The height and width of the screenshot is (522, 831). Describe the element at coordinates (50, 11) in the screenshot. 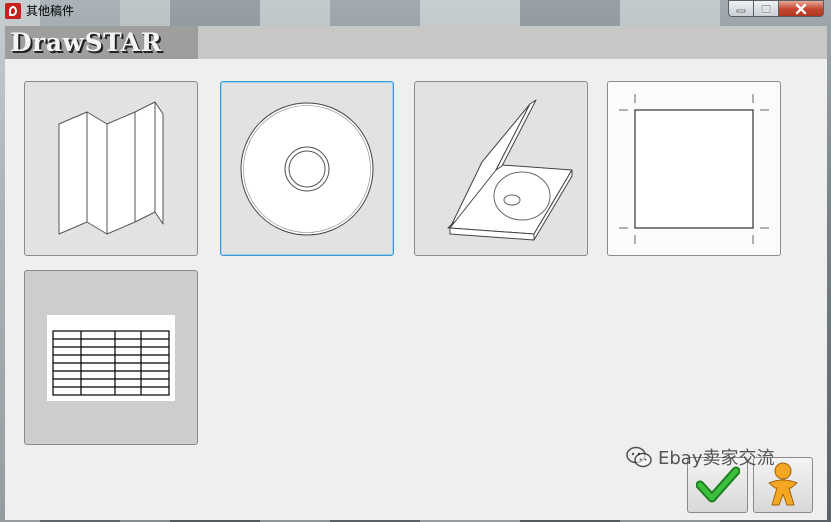

I see `window-title: 其他稿件` at that location.